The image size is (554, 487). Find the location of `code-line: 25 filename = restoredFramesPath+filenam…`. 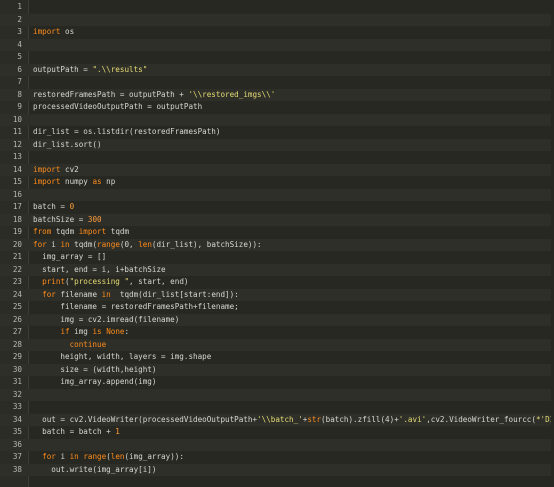

code-line: 25 filename = restoredFramesPath+filenam… is located at coordinates (277, 307).